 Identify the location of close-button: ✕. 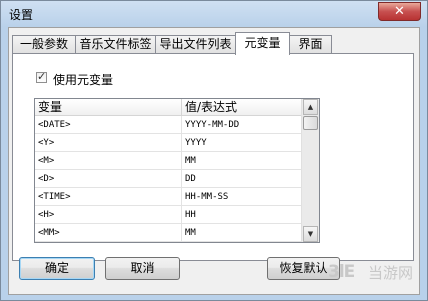
(399, 11).